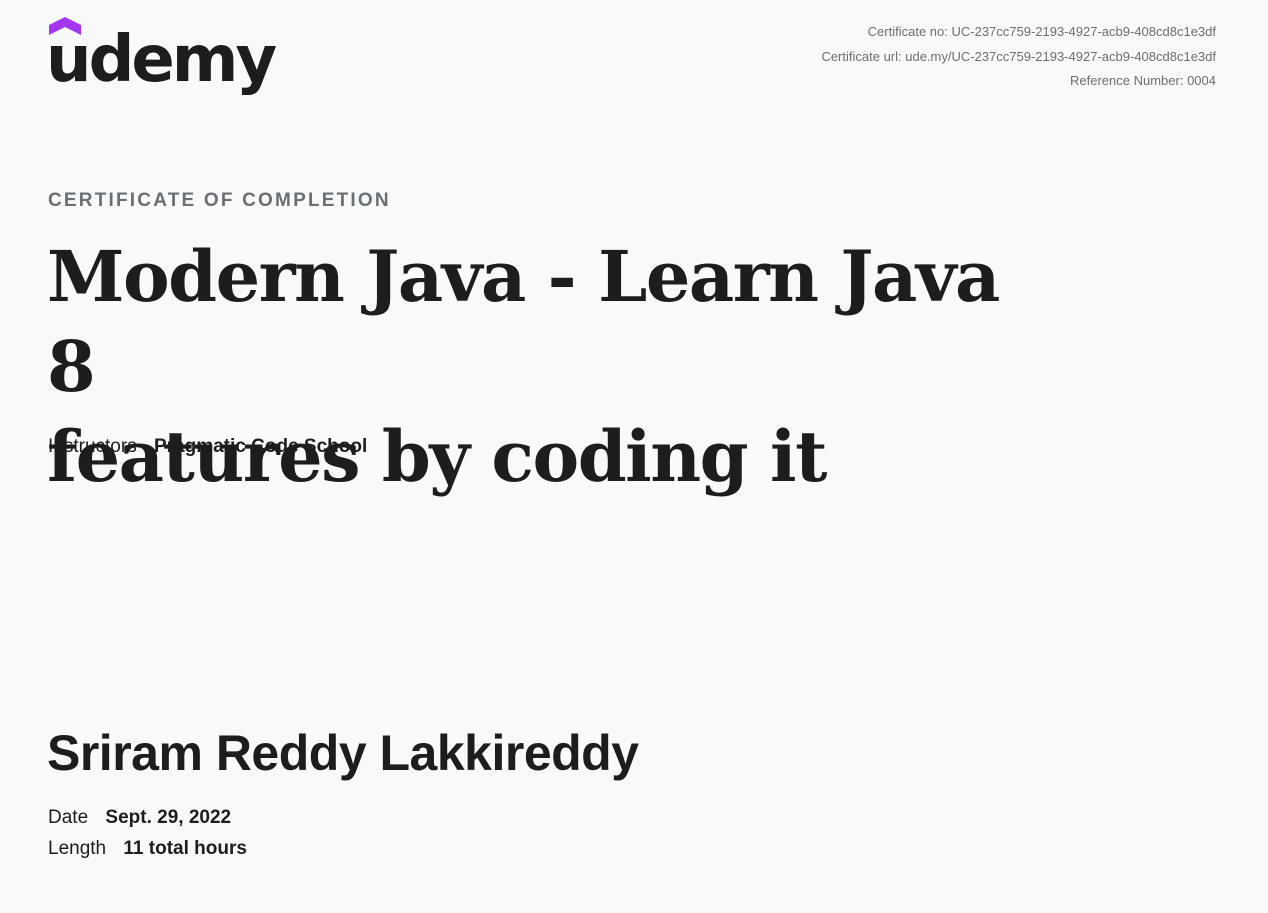 This screenshot has height=913, width=1268. Describe the element at coordinates (92, 446) in the screenshot. I see `instructors-label: Instructors` at that location.